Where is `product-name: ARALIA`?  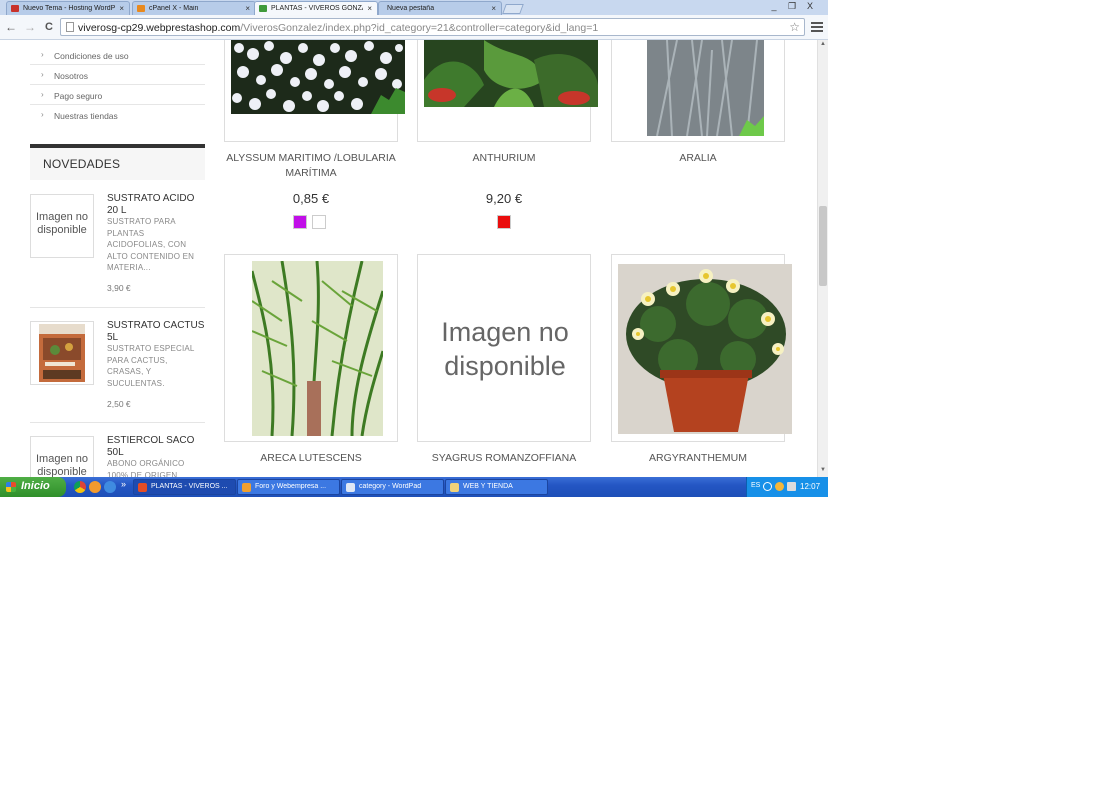
product-name: ARALIA is located at coordinates (698, 158).